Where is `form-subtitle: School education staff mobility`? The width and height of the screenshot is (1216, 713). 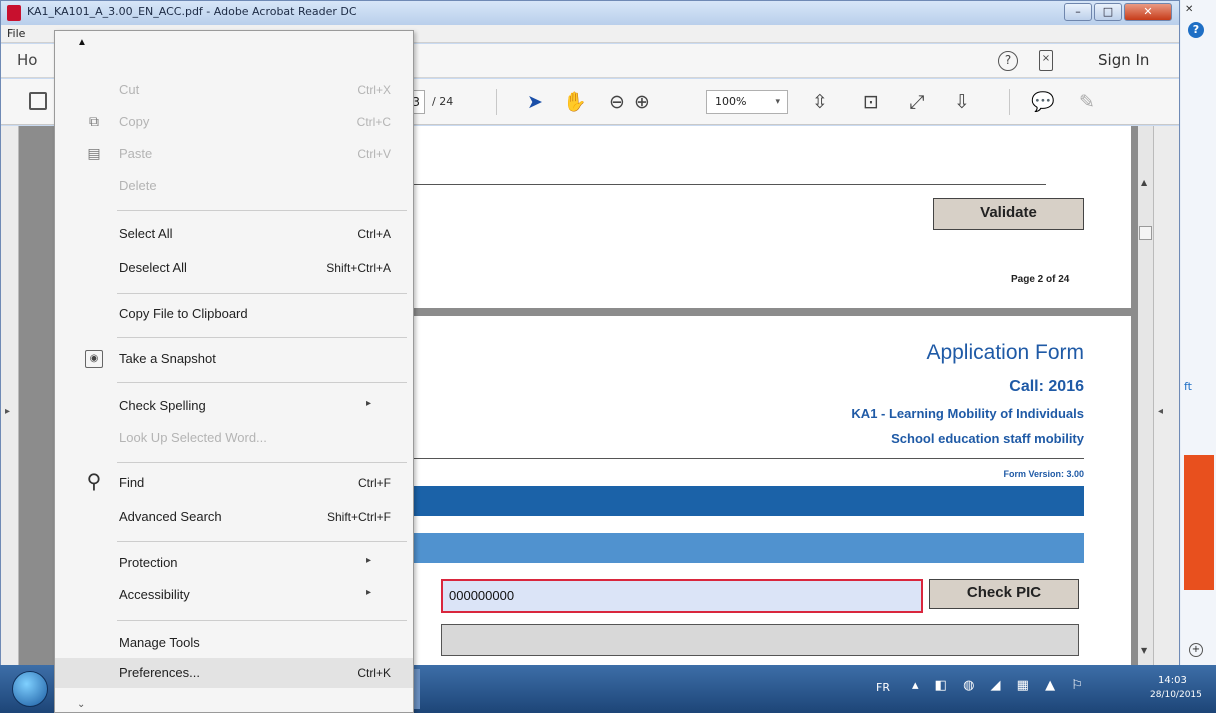 form-subtitle: School education staff mobility is located at coordinates (987, 438).